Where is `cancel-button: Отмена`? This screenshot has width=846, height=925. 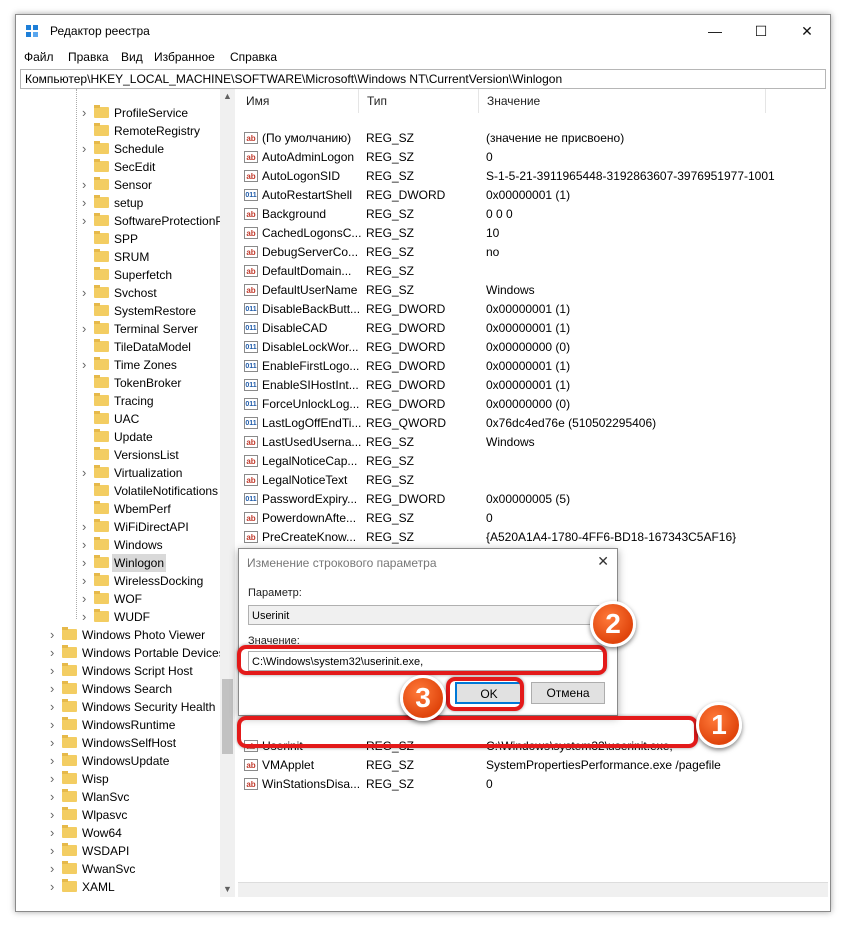
cancel-button: Отмена is located at coordinates (568, 693).